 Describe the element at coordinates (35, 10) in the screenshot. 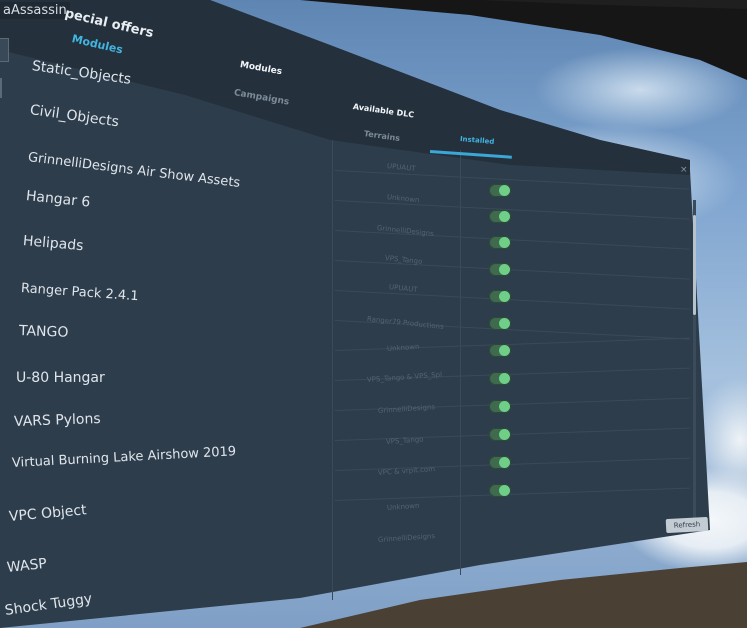

I see `username-label: aAssassin` at that location.